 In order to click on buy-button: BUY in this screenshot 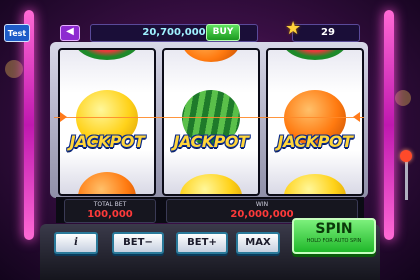, I will do `click(223, 32)`.